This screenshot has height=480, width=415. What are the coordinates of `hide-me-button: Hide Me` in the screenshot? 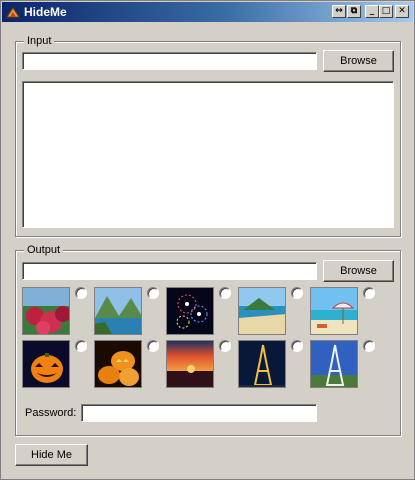 It's located at (51, 455).